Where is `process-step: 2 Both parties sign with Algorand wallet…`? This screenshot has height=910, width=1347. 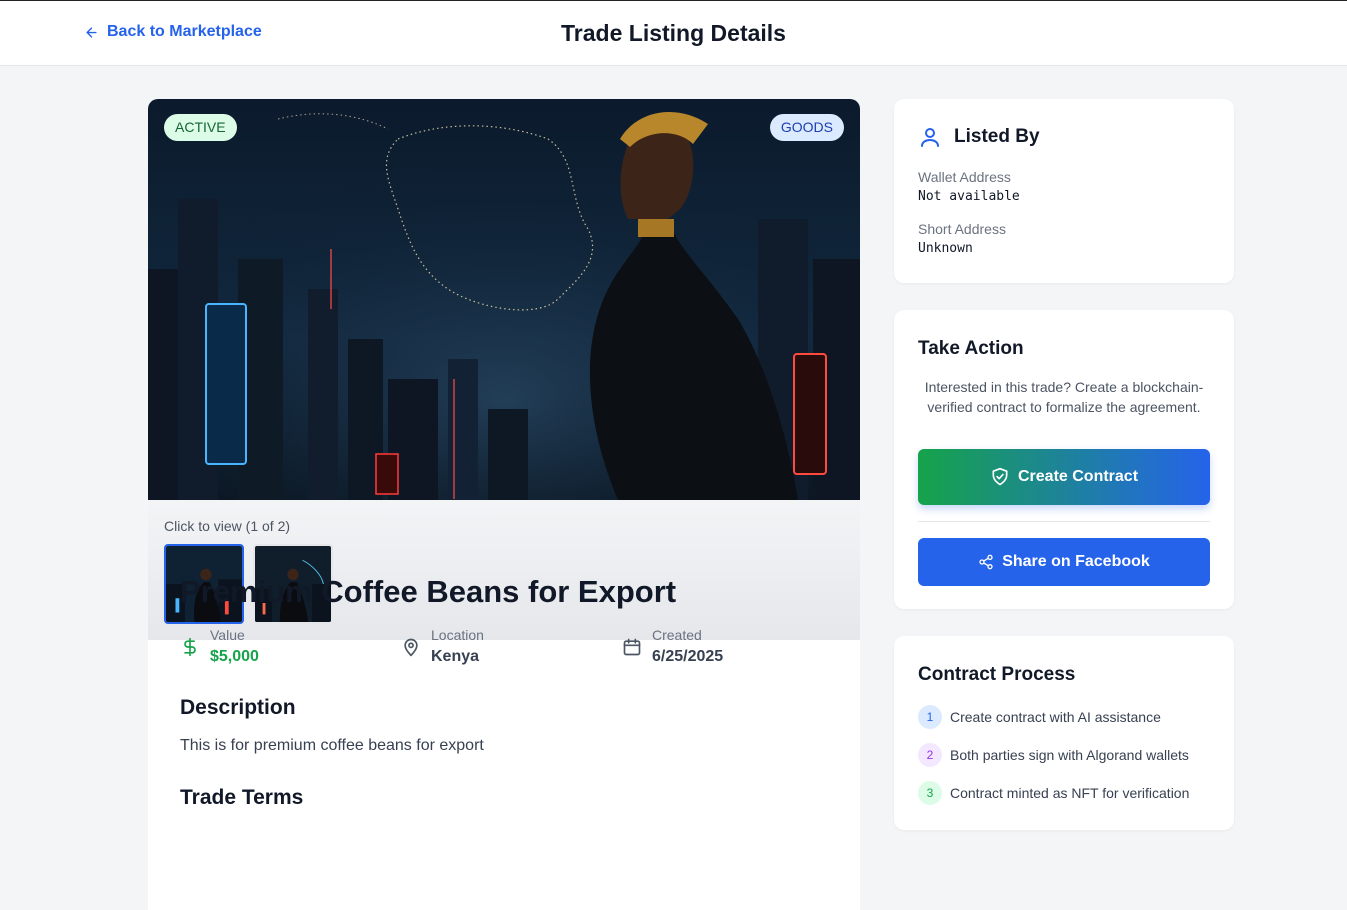
process-step: 2 Both parties sign with Algorand wallet… is located at coordinates (1053, 755).